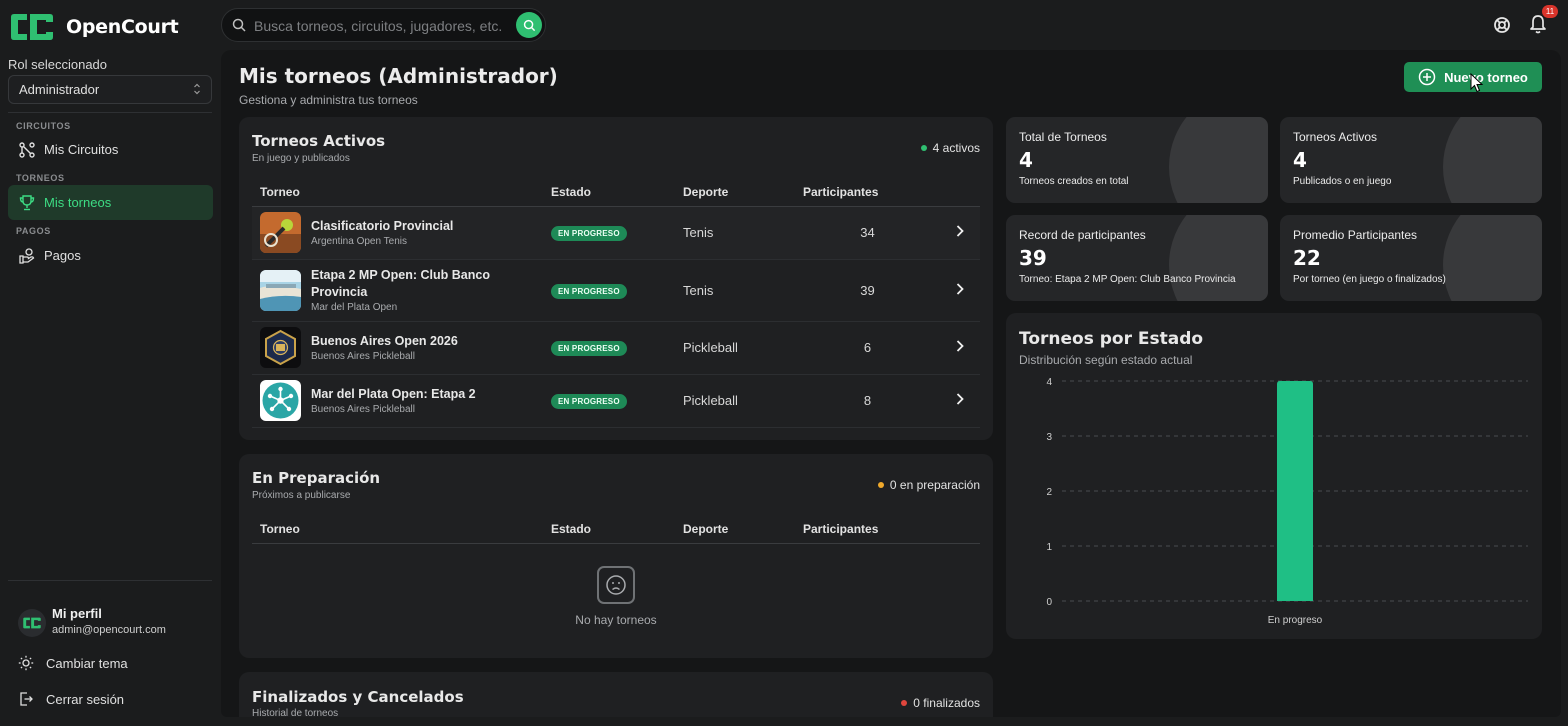 Image resolution: width=1568 pixels, height=726 pixels. I want to click on trophy-icon, so click(27, 202).